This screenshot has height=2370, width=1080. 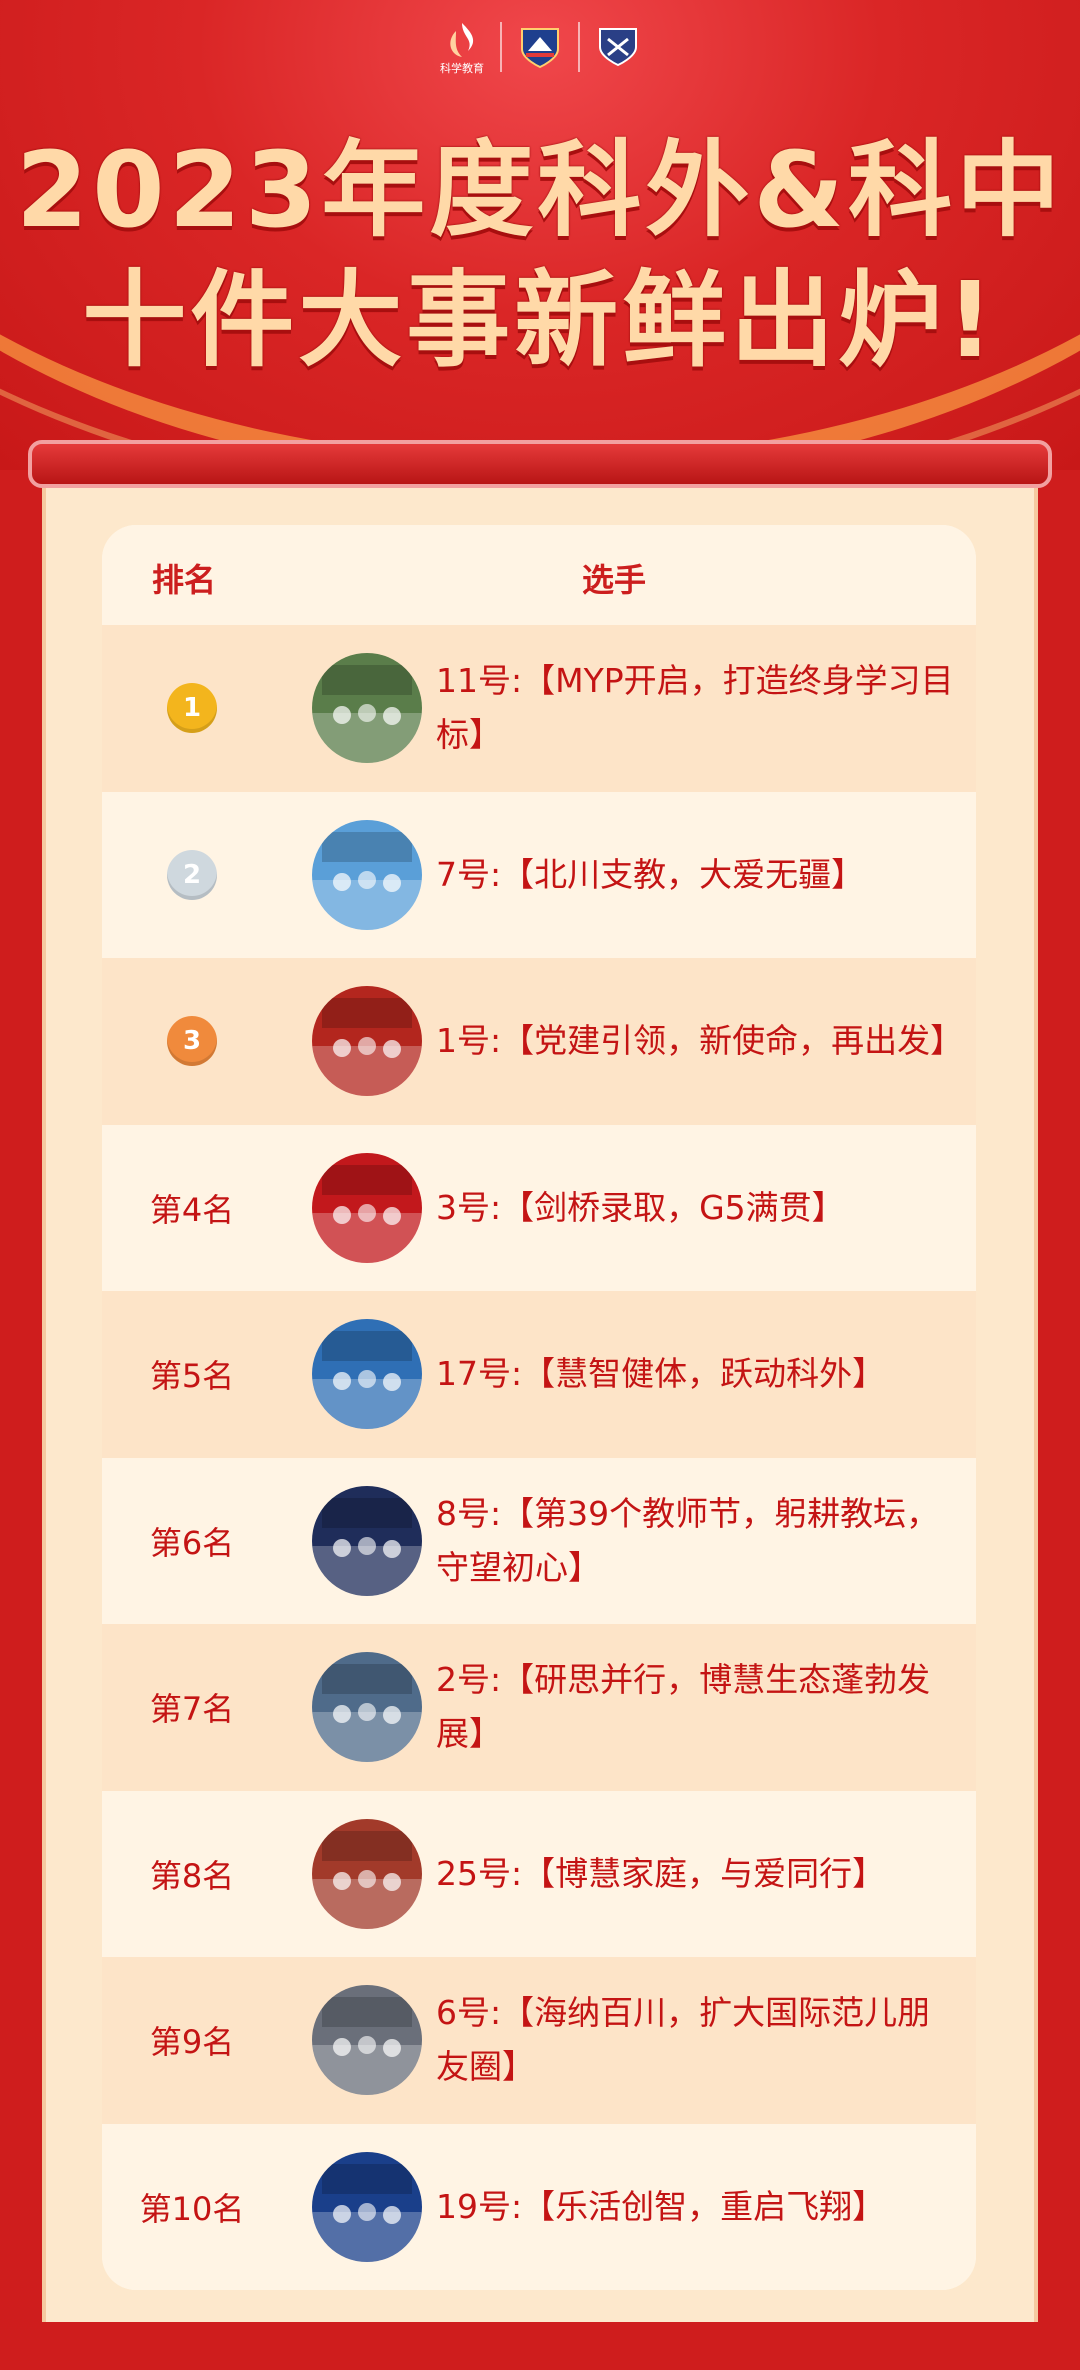 I want to click on school-logo-1: 科学教育, so click(x=462, y=47).